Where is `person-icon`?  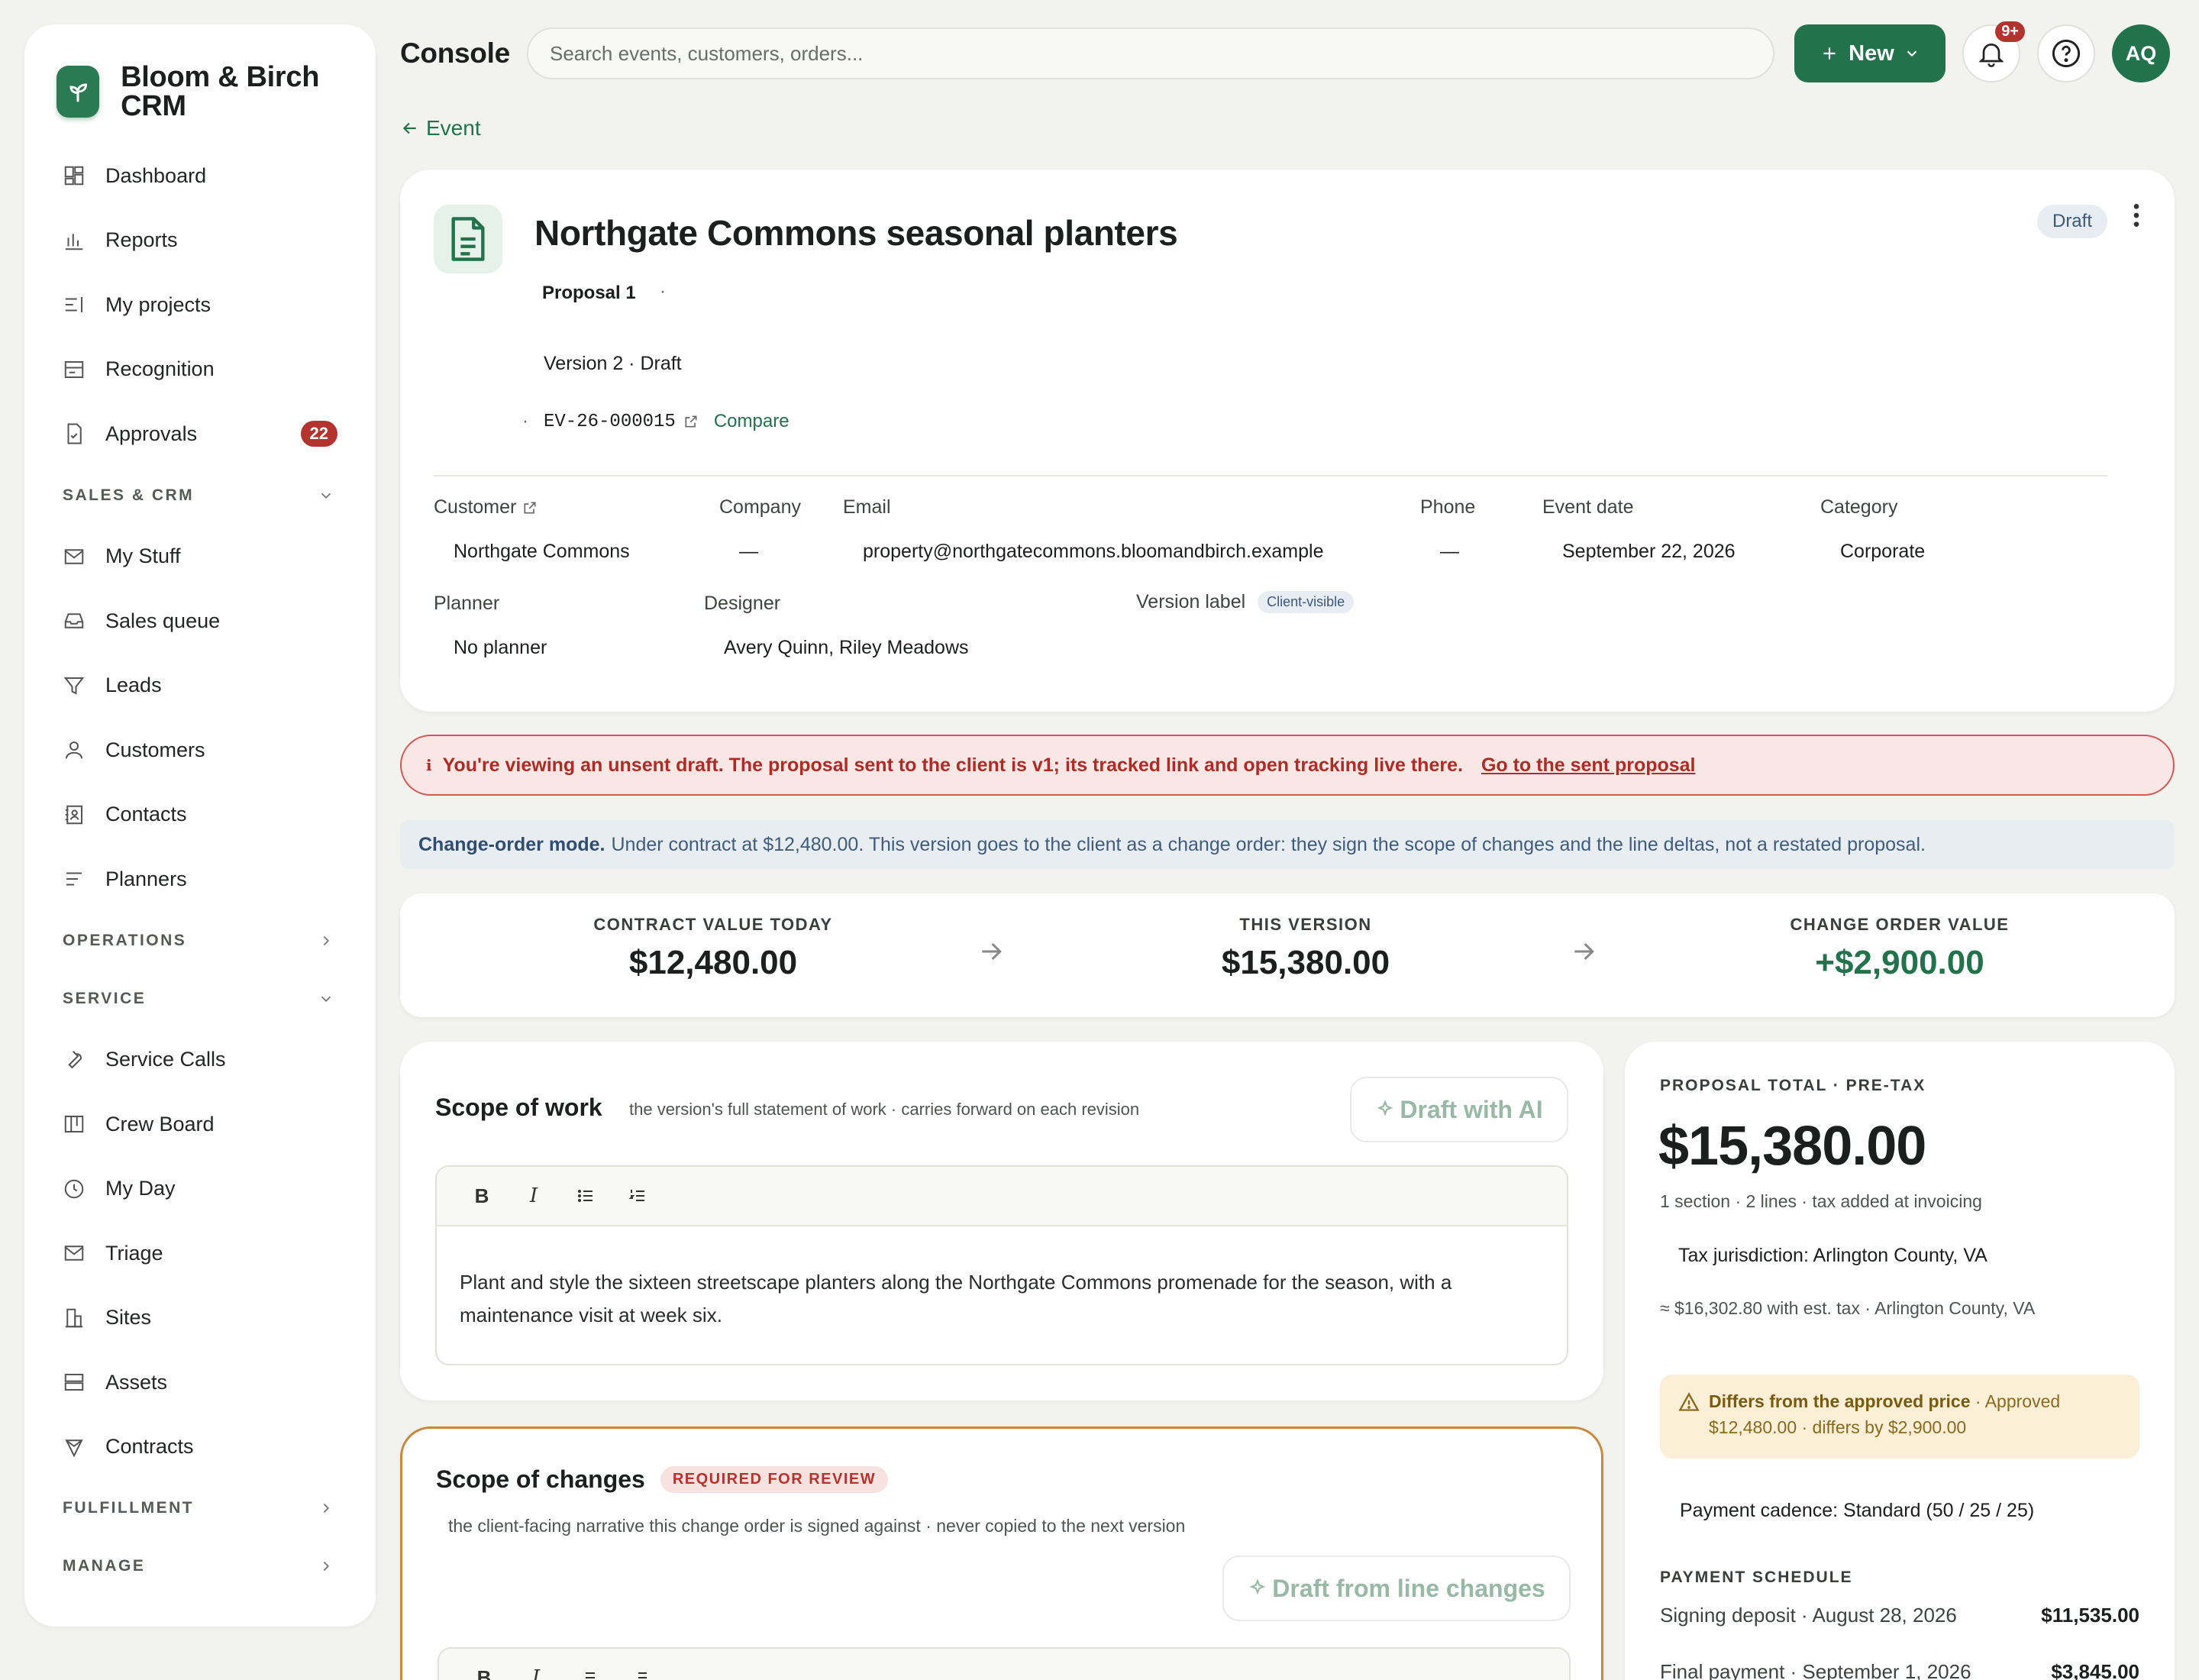 person-icon is located at coordinates (74, 750).